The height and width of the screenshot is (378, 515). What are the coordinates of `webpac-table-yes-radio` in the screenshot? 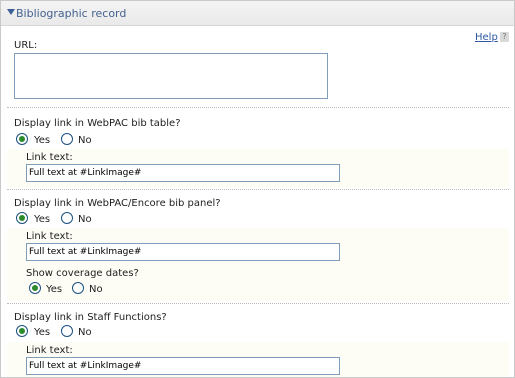 It's located at (22, 139).